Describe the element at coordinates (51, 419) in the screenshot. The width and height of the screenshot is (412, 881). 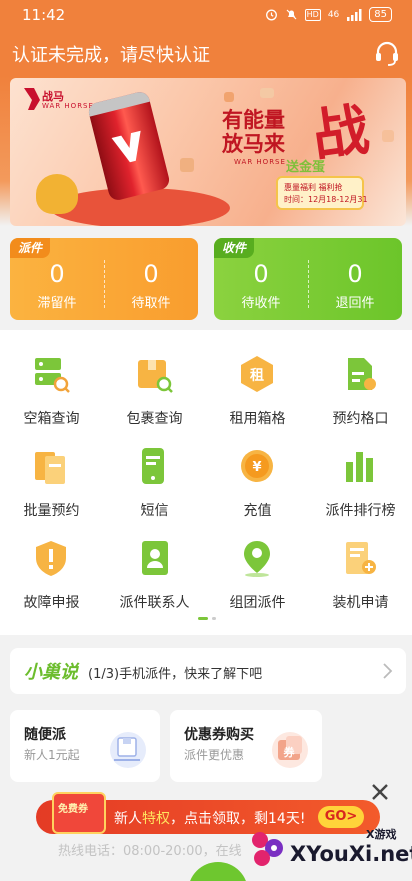
I see `grid-label: 空箱查询` at that location.